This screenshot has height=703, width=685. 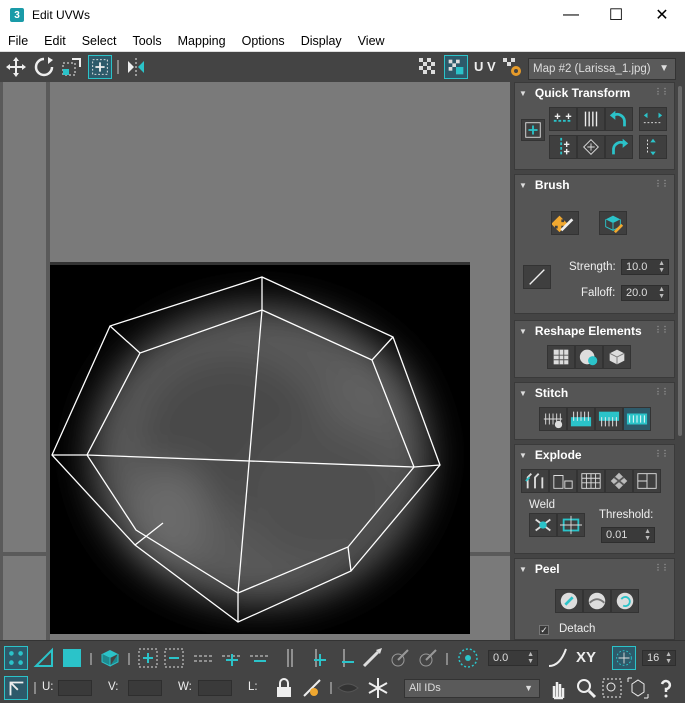 What do you see at coordinates (653, 119) in the screenshot?
I see `space-horizontal-icon` at bounding box center [653, 119].